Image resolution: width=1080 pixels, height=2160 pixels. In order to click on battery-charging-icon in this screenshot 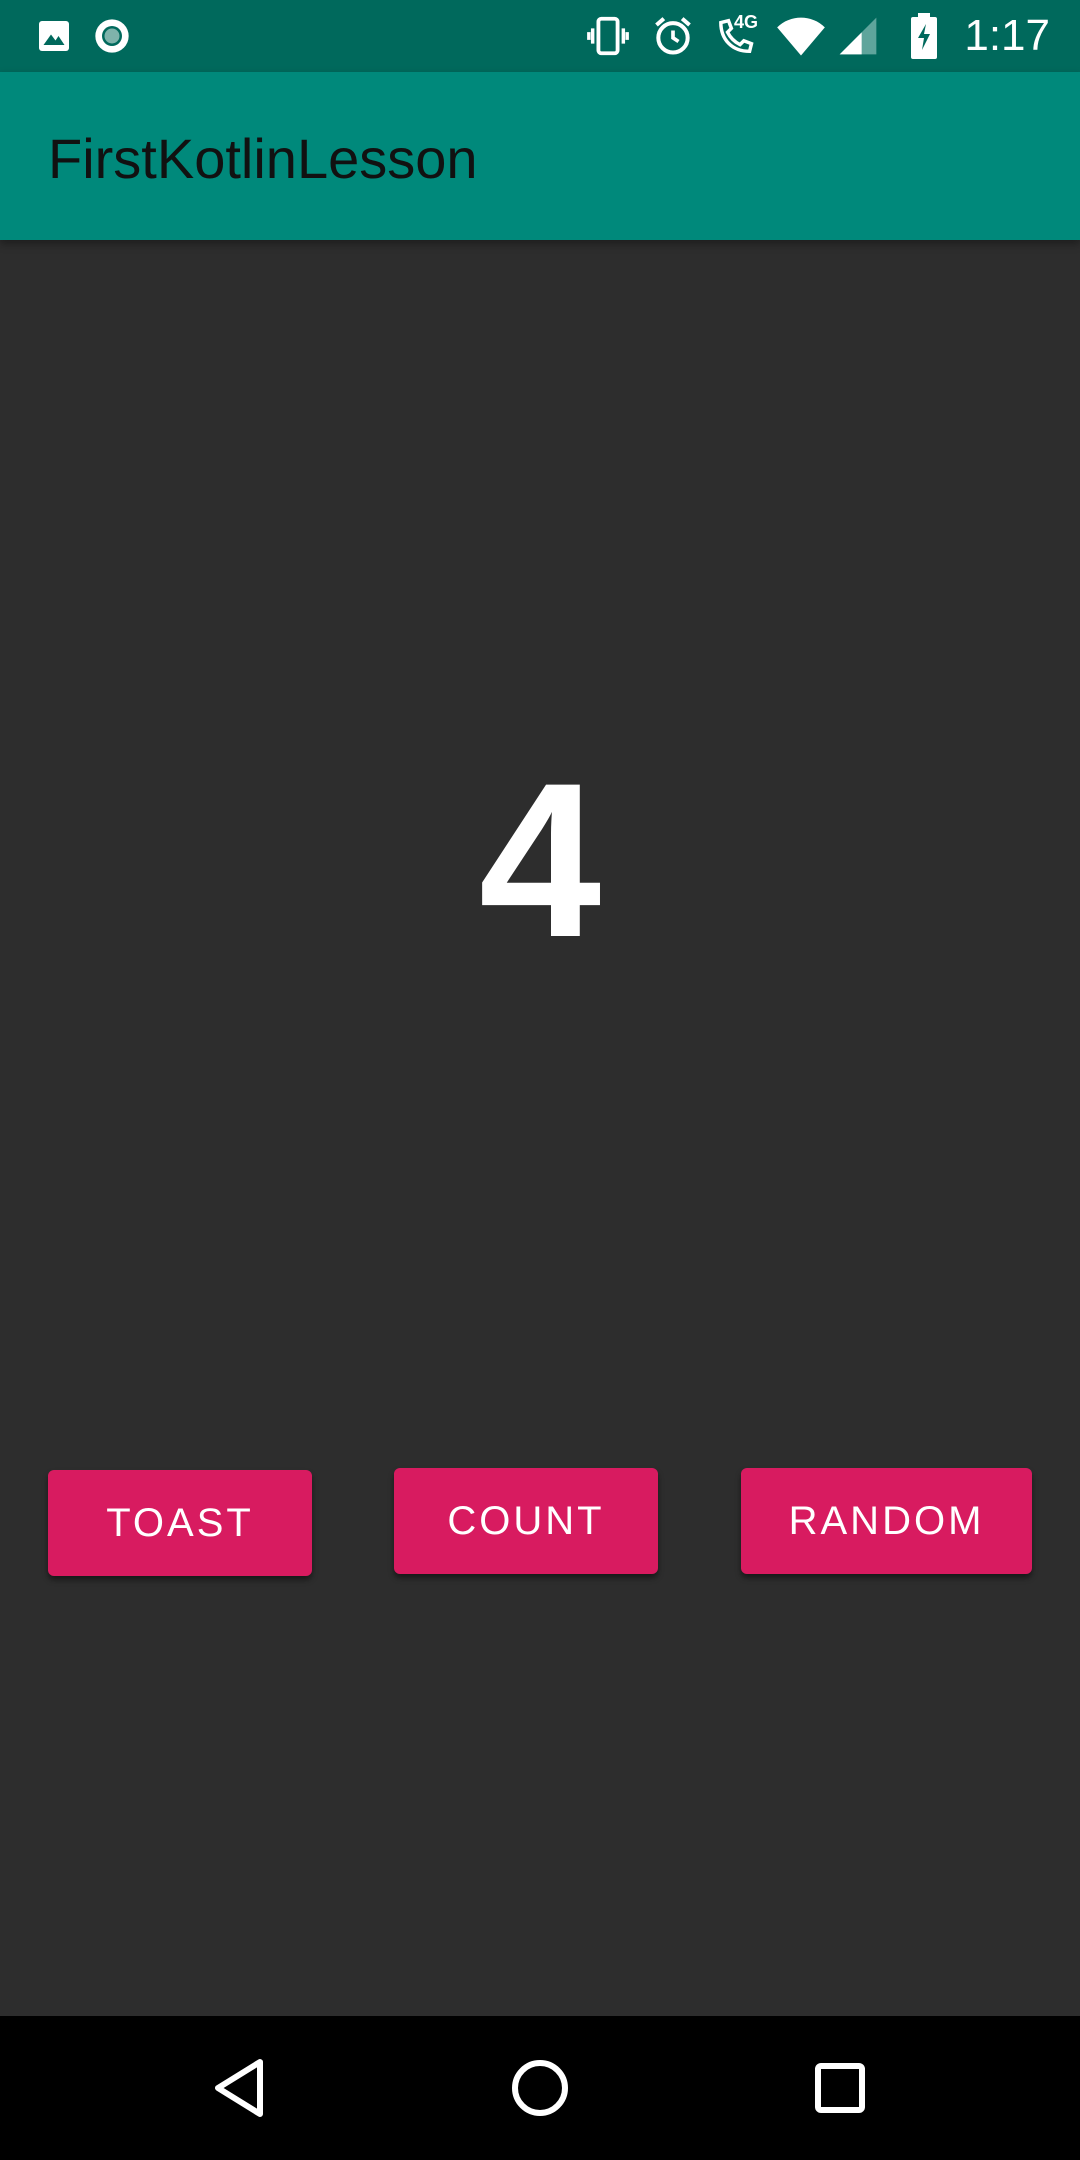, I will do `click(924, 36)`.